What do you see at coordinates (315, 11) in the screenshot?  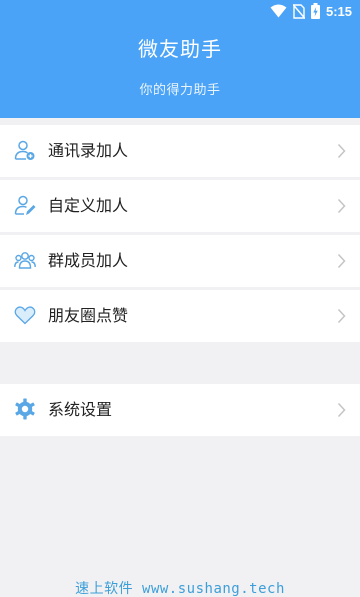 I see `battery-charging-icon` at bounding box center [315, 11].